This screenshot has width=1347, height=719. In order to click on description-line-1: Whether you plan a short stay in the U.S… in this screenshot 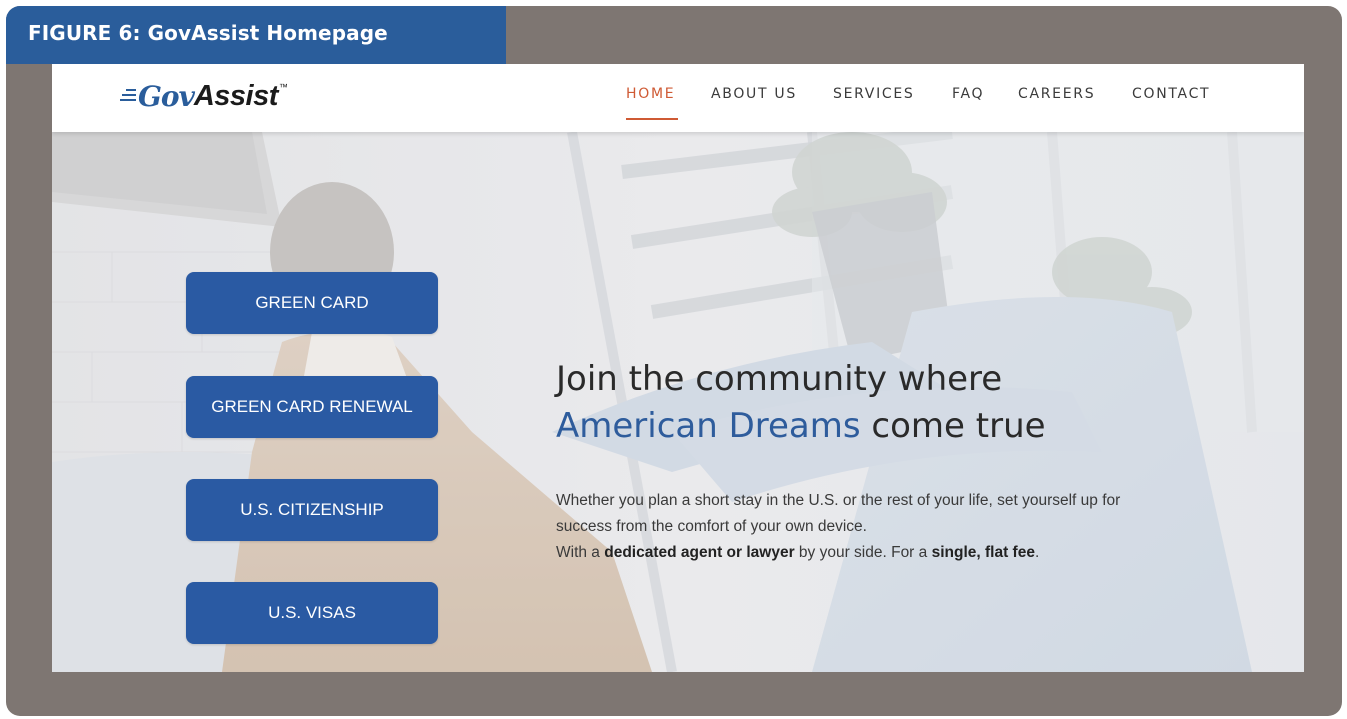, I will do `click(838, 500)`.